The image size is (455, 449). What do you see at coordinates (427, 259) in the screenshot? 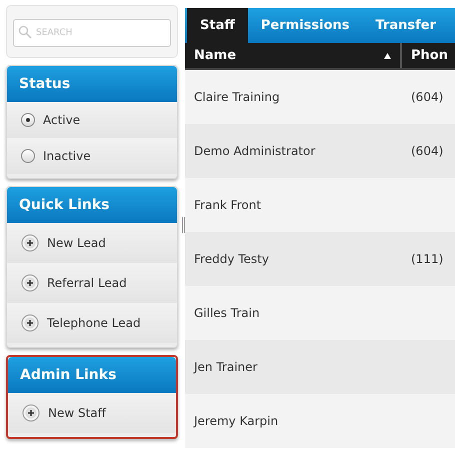
I see `table-cell-text: (111)` at bounding box center [427, 259].